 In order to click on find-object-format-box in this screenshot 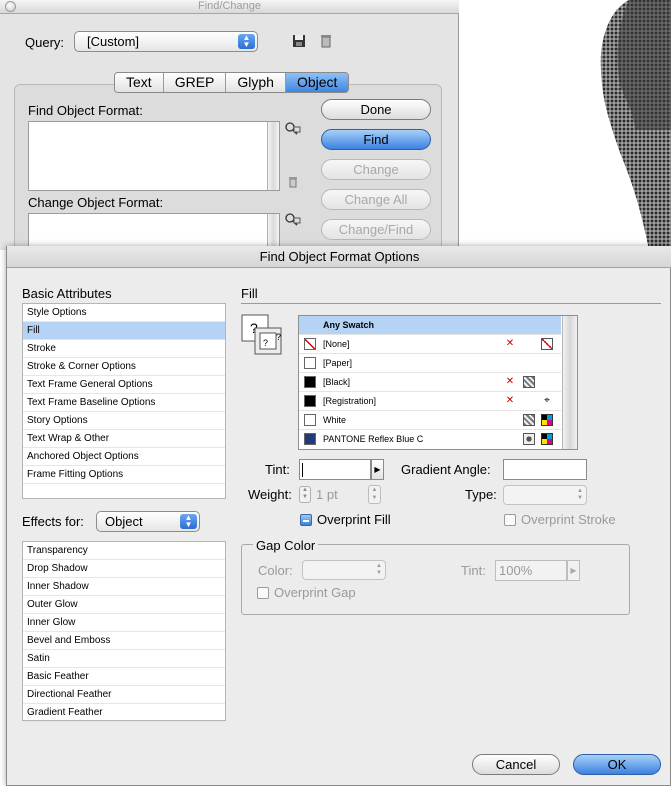, I will do `click(154, 156)`.